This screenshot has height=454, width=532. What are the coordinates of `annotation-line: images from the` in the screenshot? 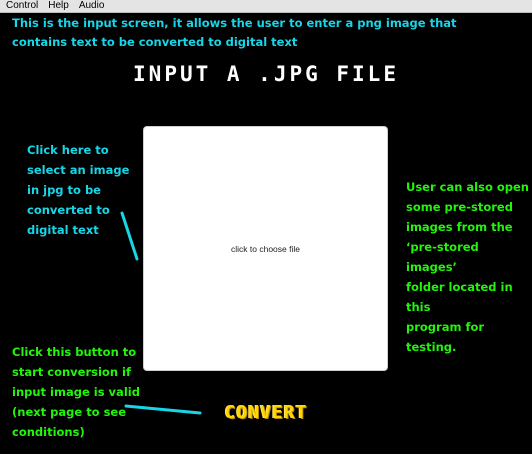 It's located at (459, 227).